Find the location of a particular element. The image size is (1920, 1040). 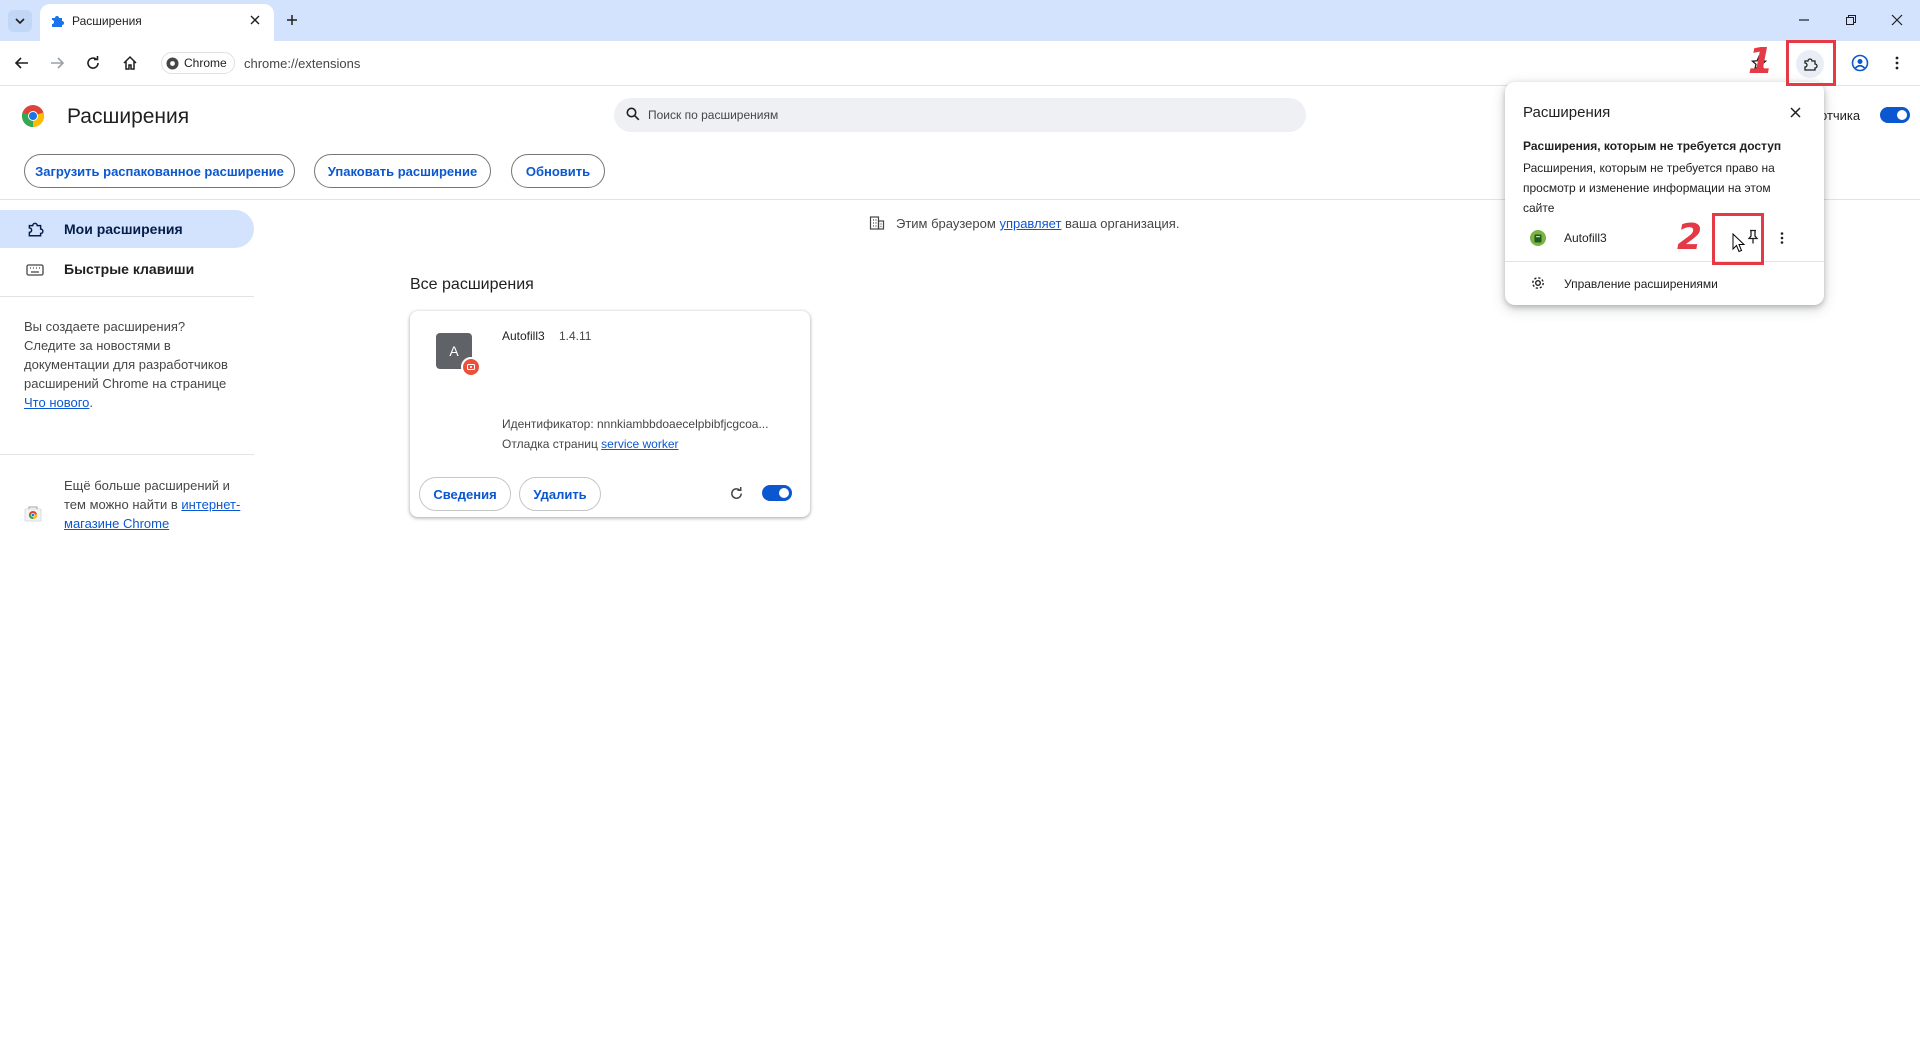

reload-extension-button is located at coordinates (736, 493).